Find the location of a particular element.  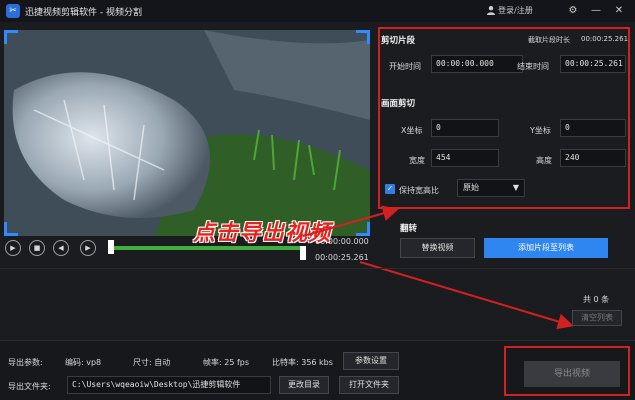

arrow-to-panel is located at coordinates (350, 221).